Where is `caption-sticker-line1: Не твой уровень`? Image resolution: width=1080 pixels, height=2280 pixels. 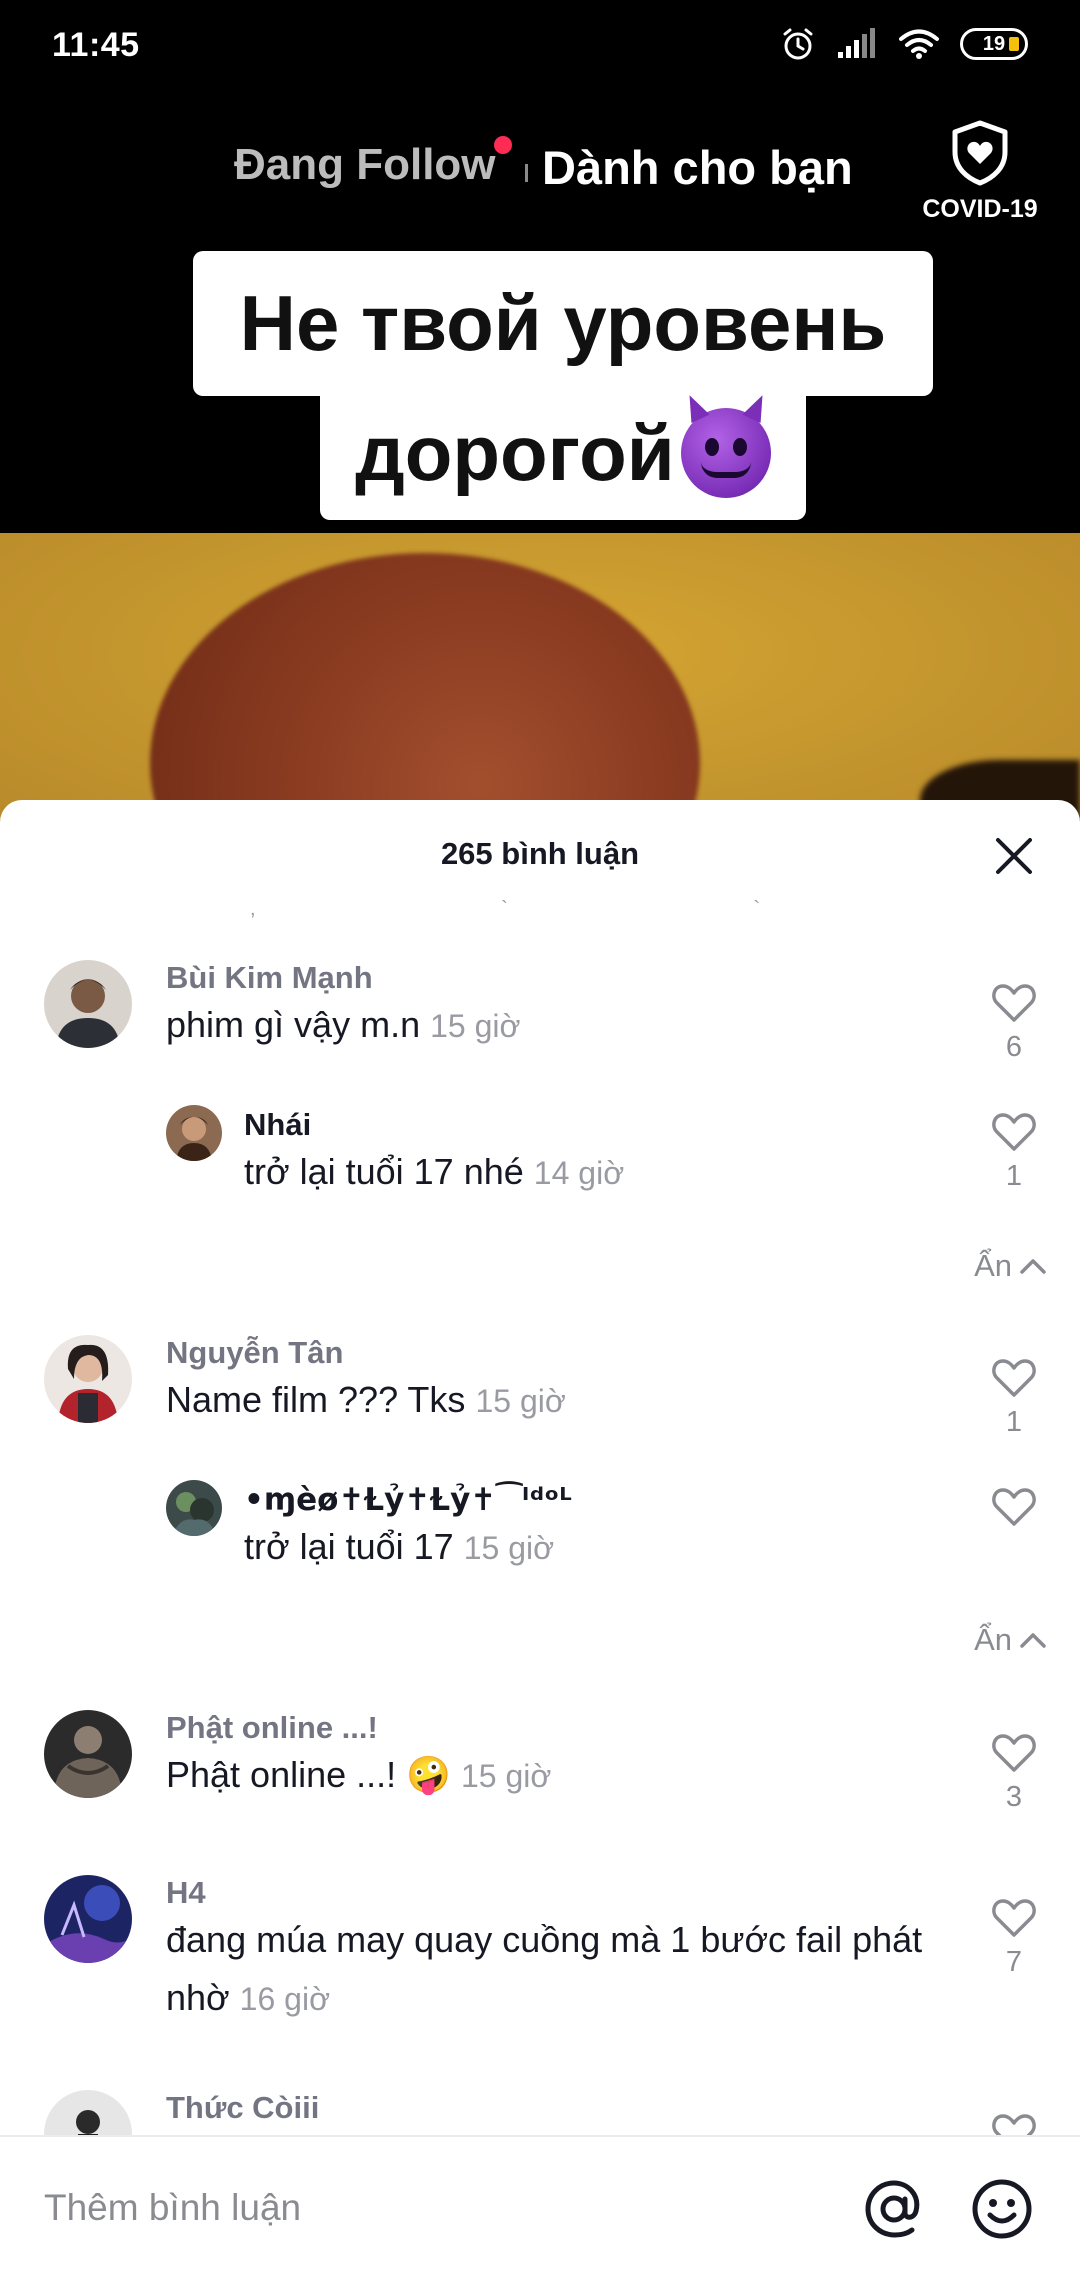 caption-sticker-line1: Не твой уровень is located at coordinates (563, 323).